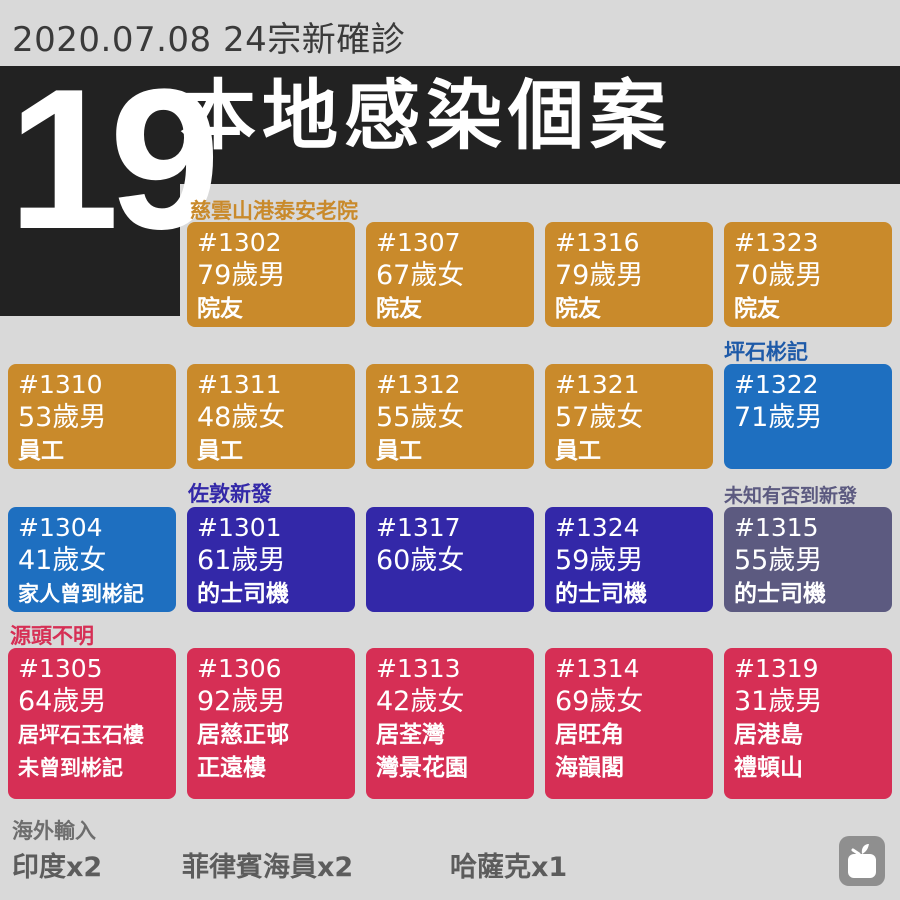  I want to click on case-card: #1307 67歲女 院友, so click(450, 274).